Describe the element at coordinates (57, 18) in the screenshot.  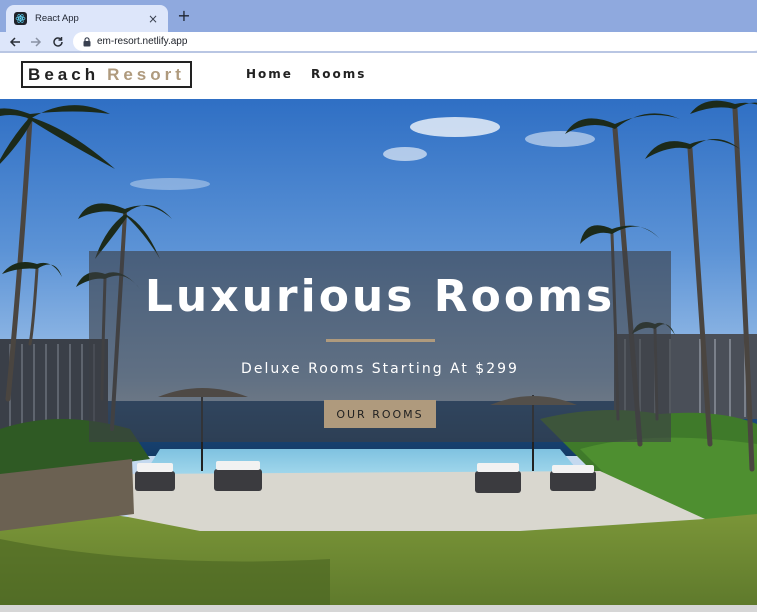
I see `tab-title: React App` at that location.